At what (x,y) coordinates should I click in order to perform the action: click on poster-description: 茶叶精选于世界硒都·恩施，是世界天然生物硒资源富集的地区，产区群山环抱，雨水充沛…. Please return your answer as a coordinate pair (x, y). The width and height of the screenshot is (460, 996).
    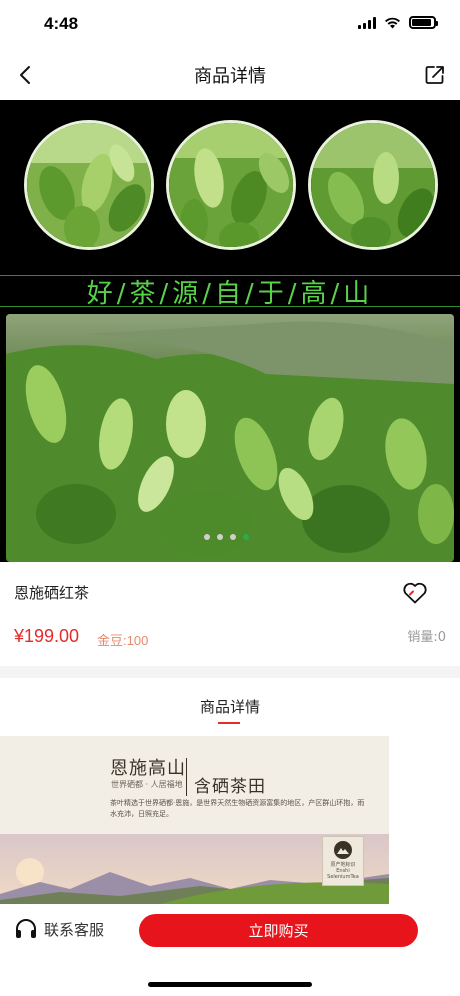
    Looking at the image, I should click on (237, 808).